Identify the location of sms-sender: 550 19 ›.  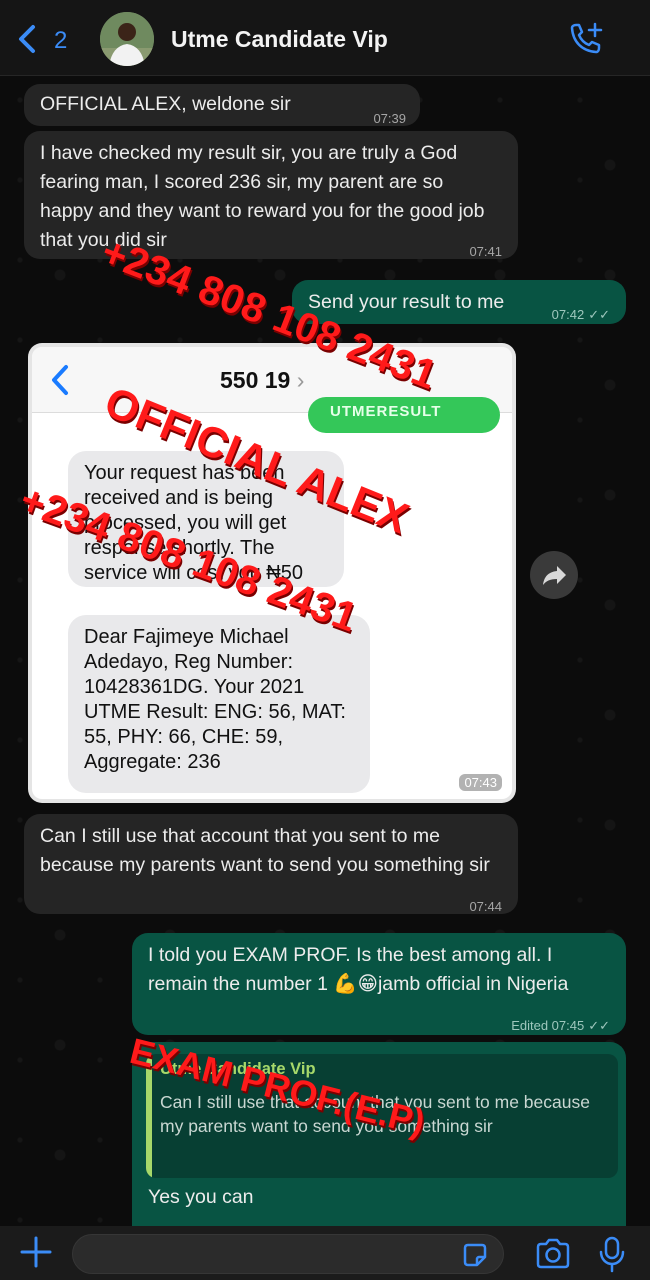
(262, 380).